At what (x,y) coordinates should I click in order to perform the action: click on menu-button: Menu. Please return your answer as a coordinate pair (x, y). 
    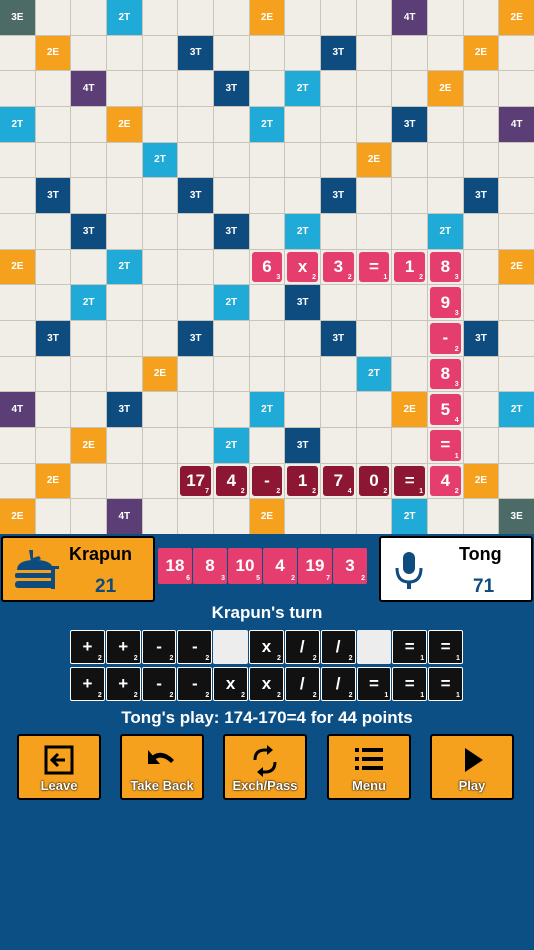
    Looking at the image, I should click on (369, 767).